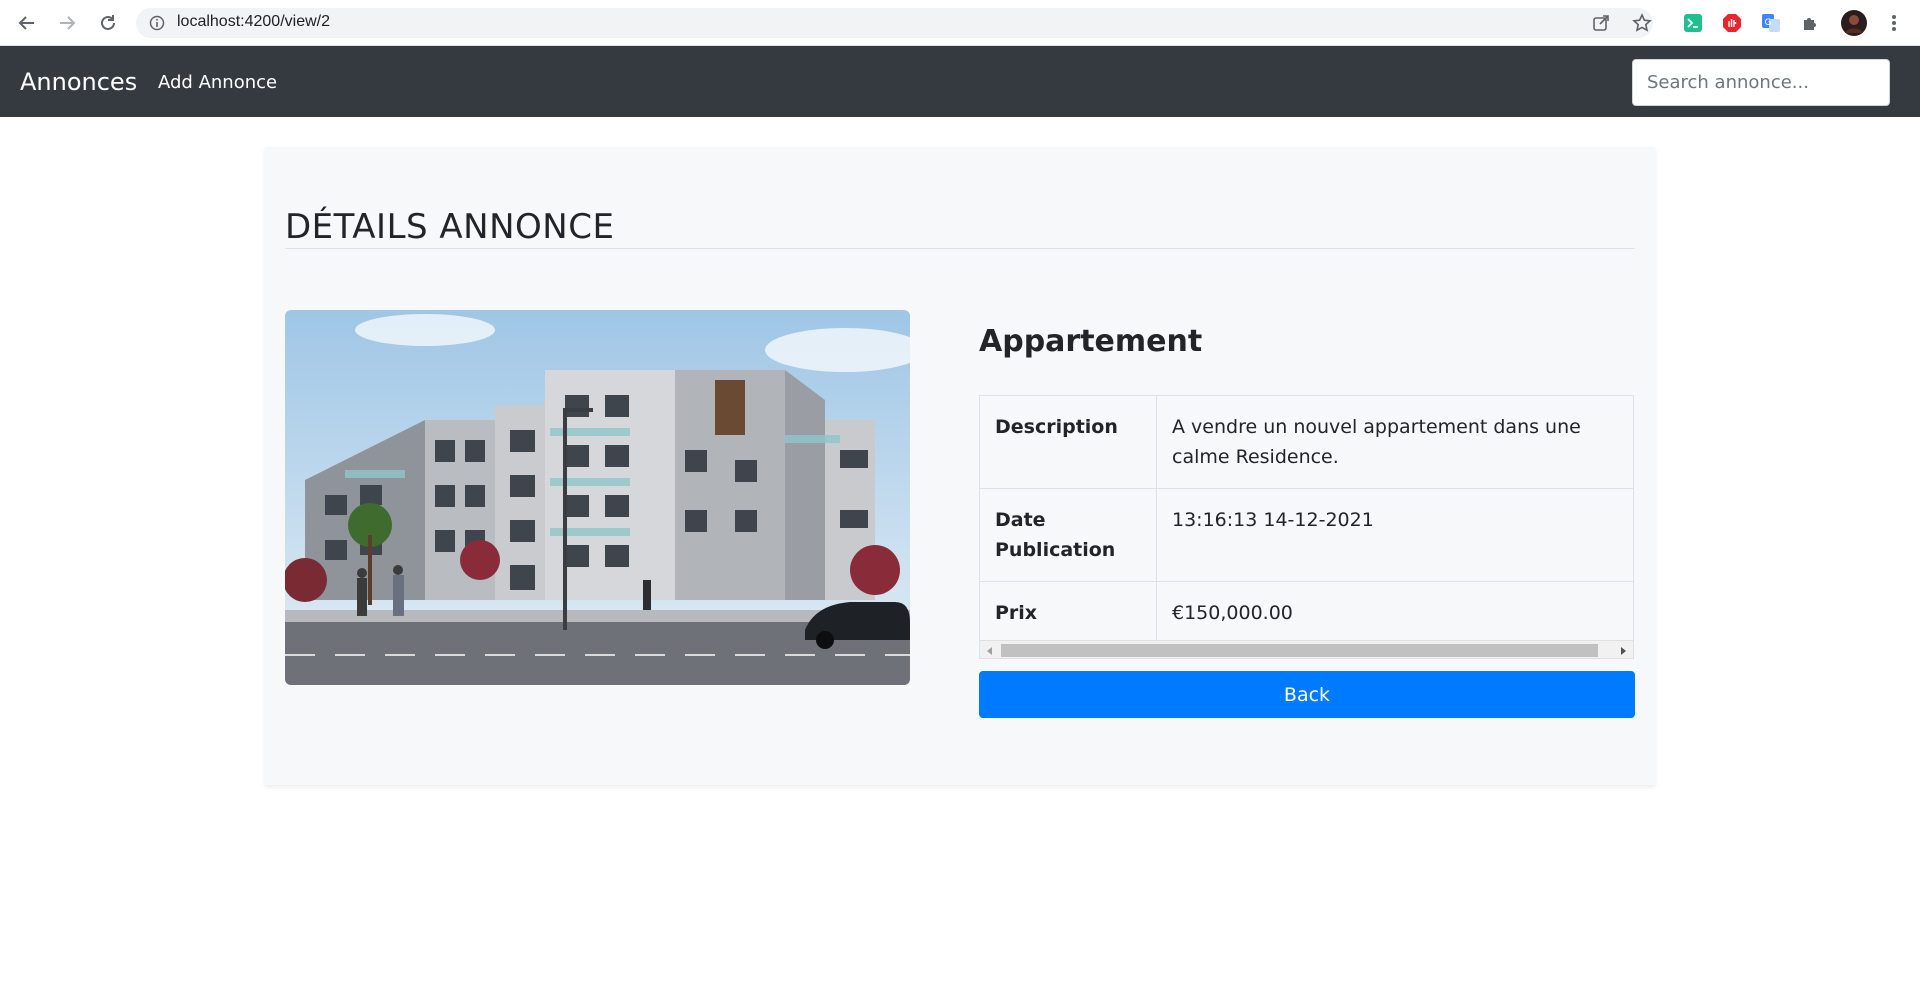 This screenshot has width=1920, height=989. What do you see at coordinates (1601, 23) in the screenshot?
I see `share-icon` at bounding box center [1601, 23].